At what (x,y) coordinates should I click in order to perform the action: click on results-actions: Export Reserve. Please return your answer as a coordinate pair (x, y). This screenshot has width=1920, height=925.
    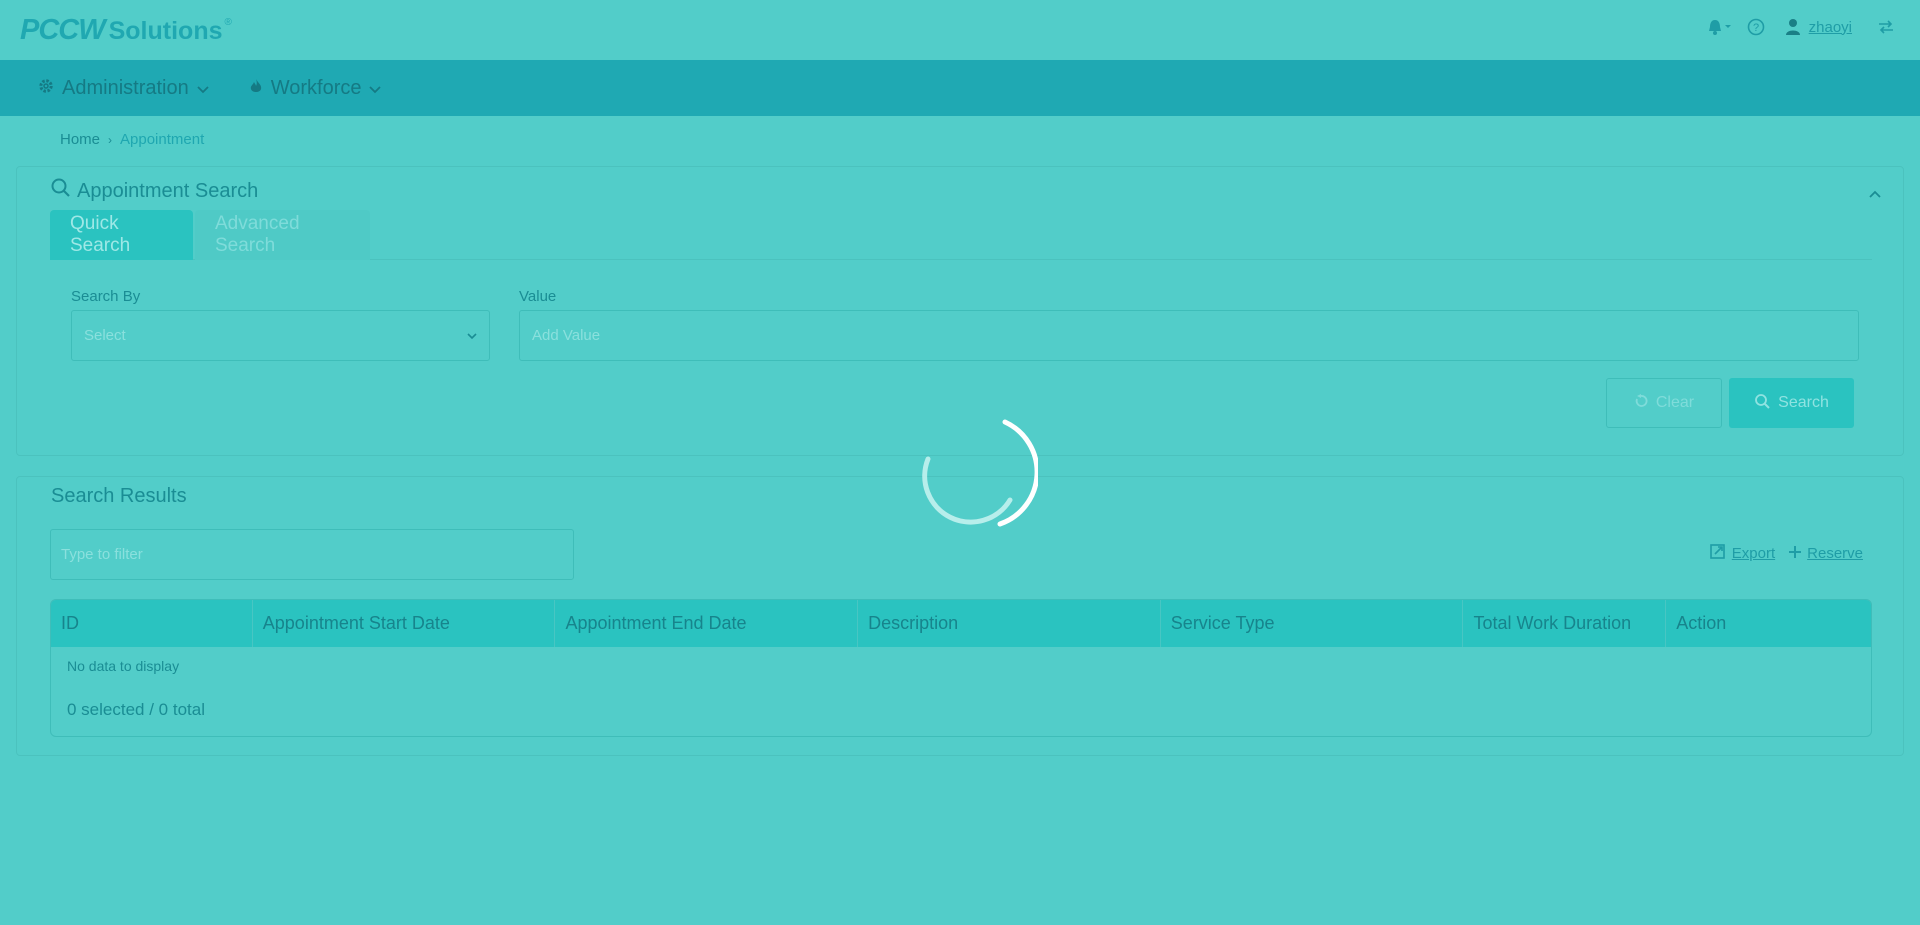
    Looking at the image, I should click on (1786, 553).